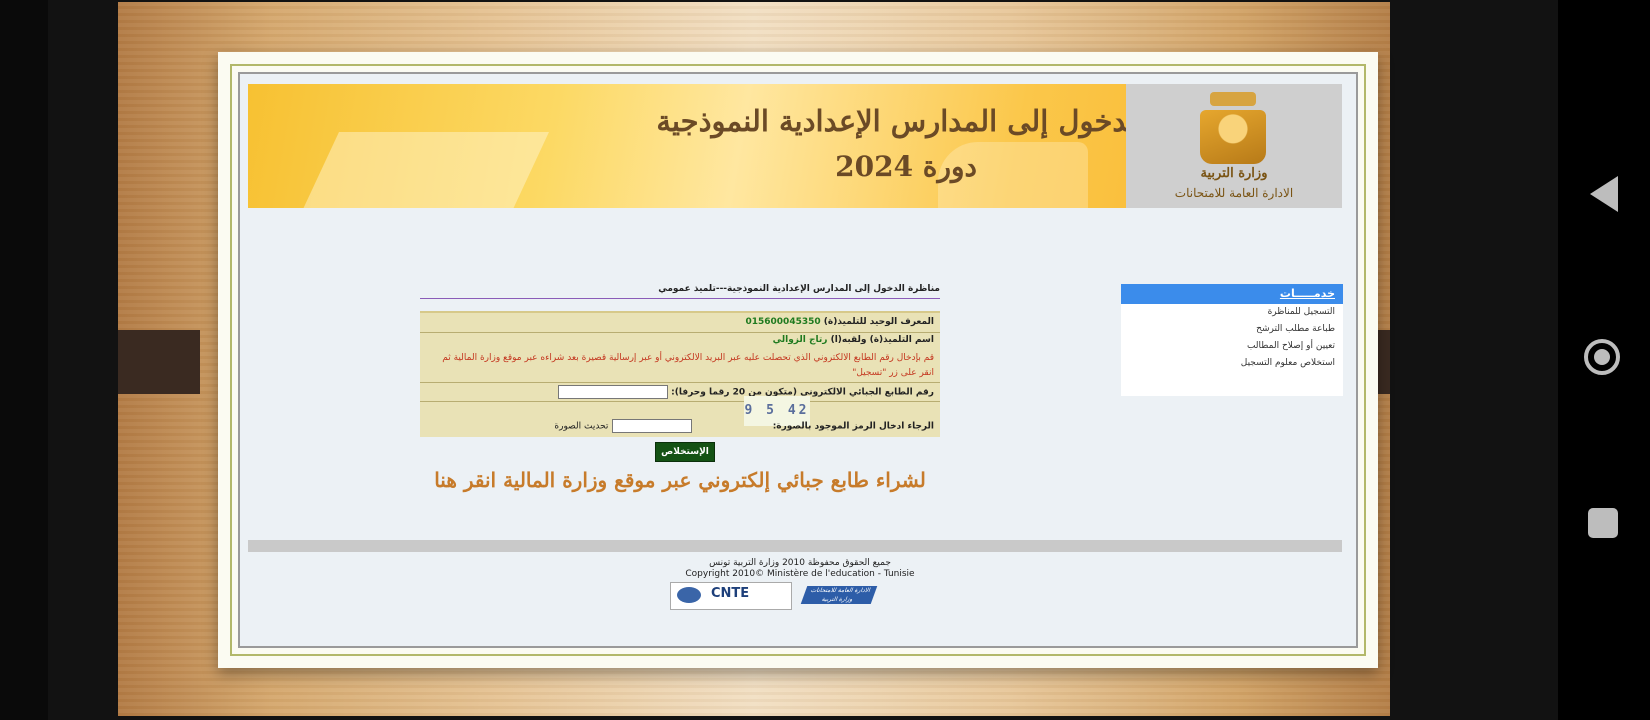 The width and height of the screenshot is (1650, 720). What do you see at coordinates (839, 595) in the screenshot?
I see `exams-department-logo: الادارة العامة للامتحانات وزارة التربية` at bounding box center [839, 595].